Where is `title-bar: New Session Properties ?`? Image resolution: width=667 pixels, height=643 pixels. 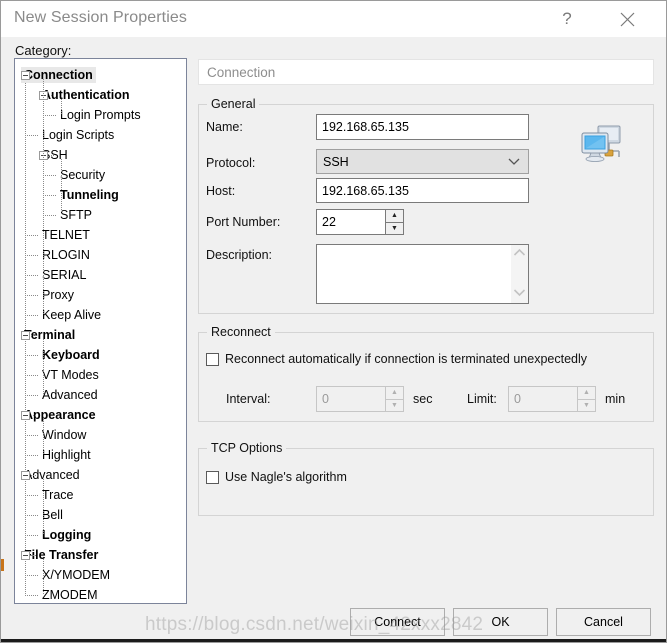 title-bar: New Session Properties ? is located at coordinates (333, 19).